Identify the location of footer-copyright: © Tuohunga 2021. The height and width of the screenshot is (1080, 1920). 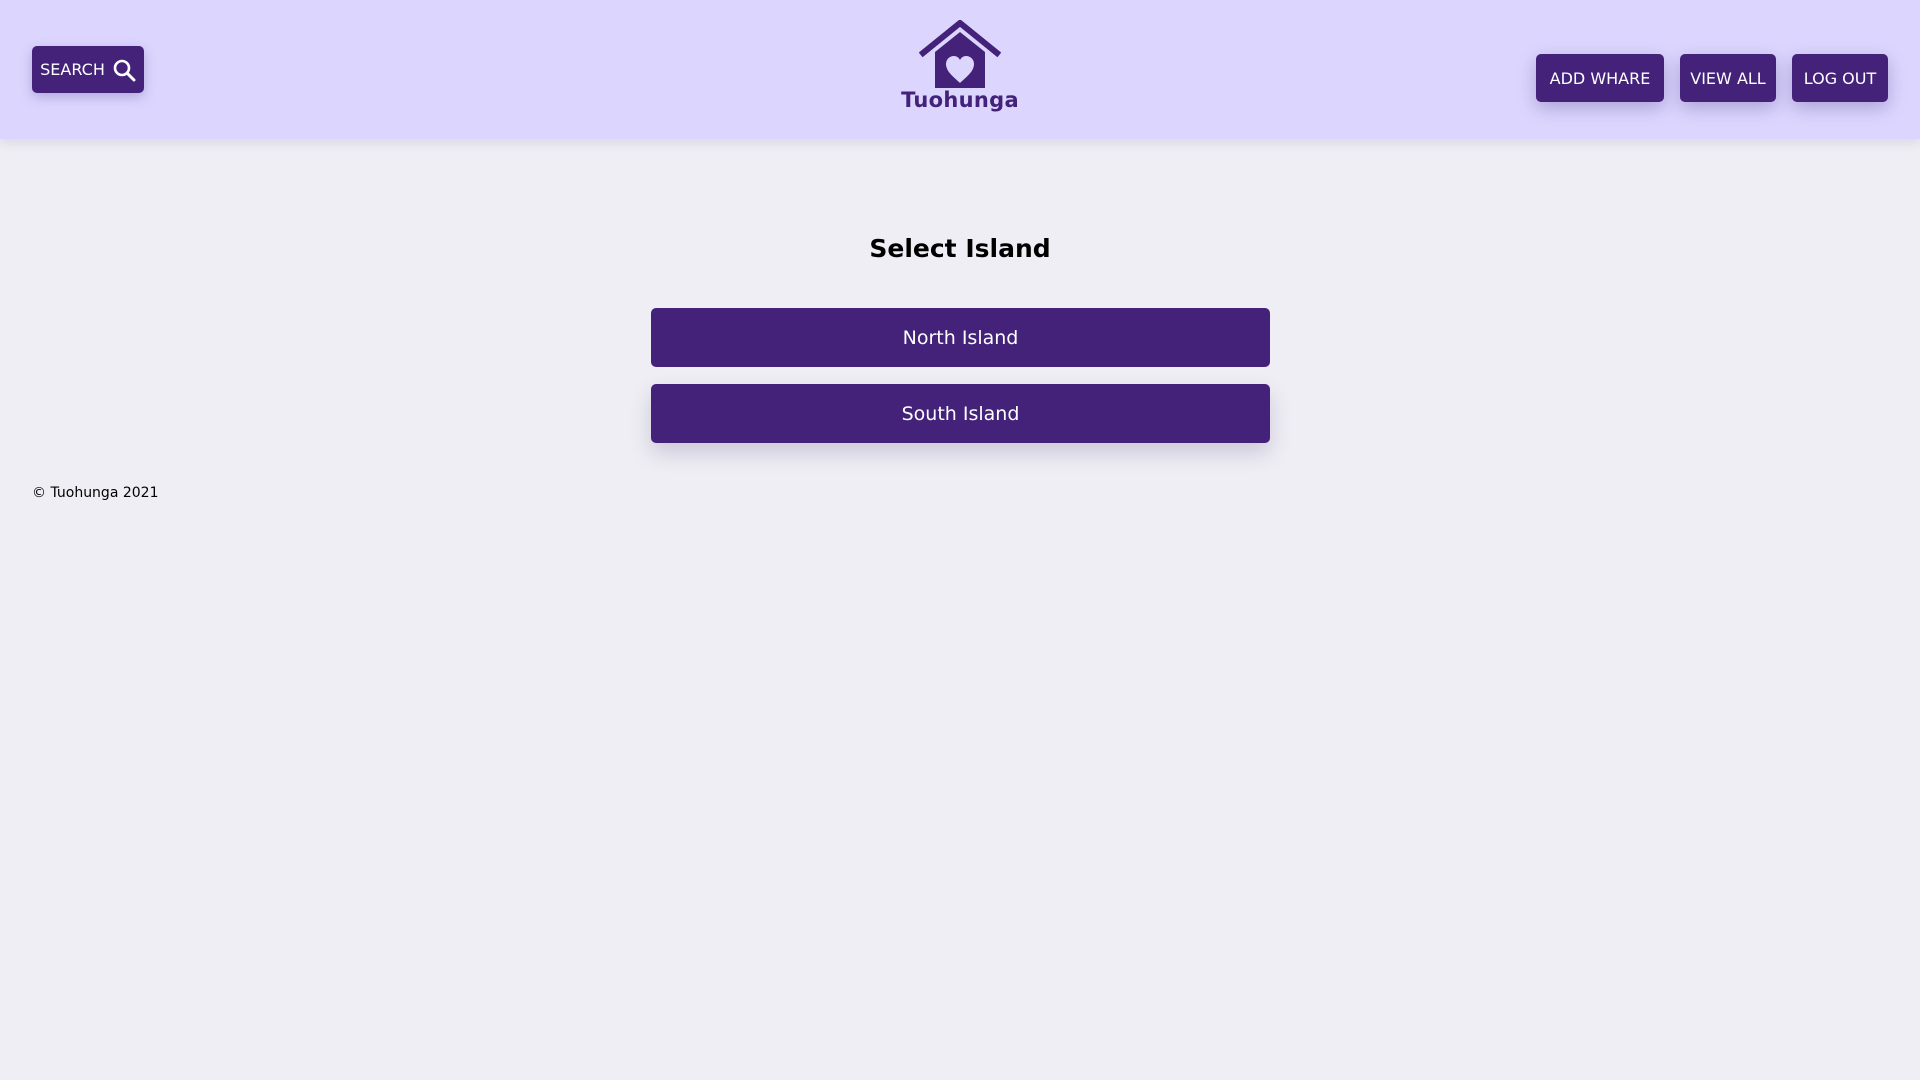
(95, 493).